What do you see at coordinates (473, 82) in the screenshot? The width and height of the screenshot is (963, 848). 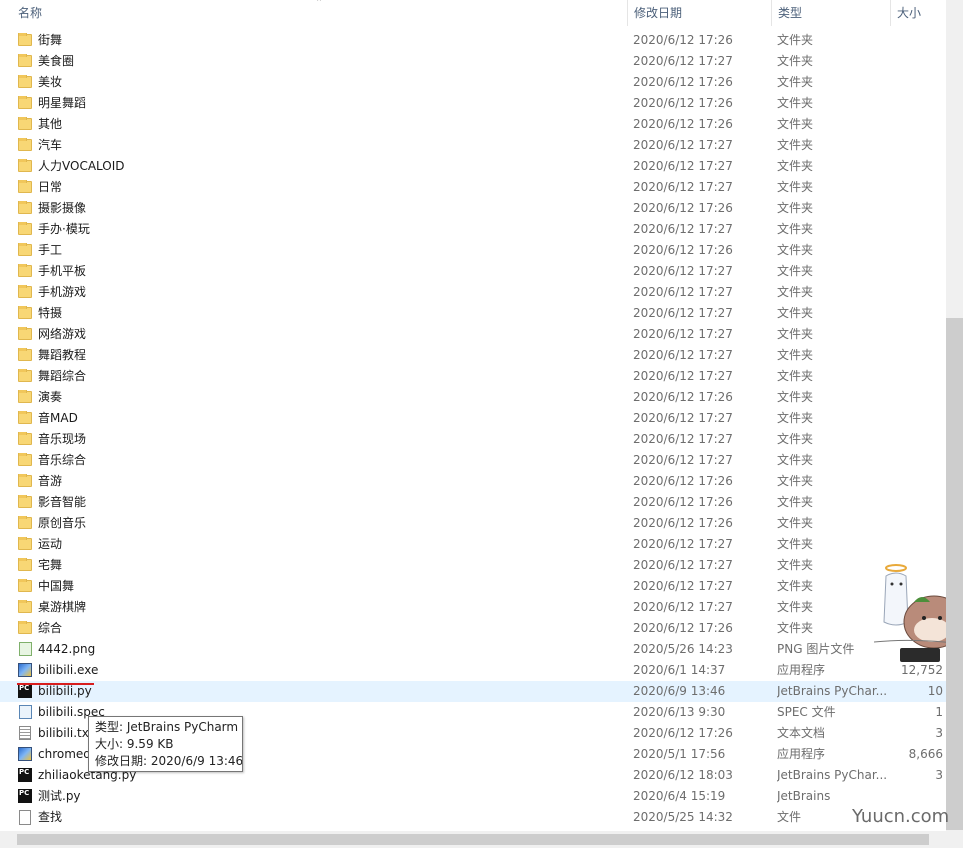 I see `file-row: 美妆 2020/6/12 17:26 文件夹` at bounding box center [473, 82].